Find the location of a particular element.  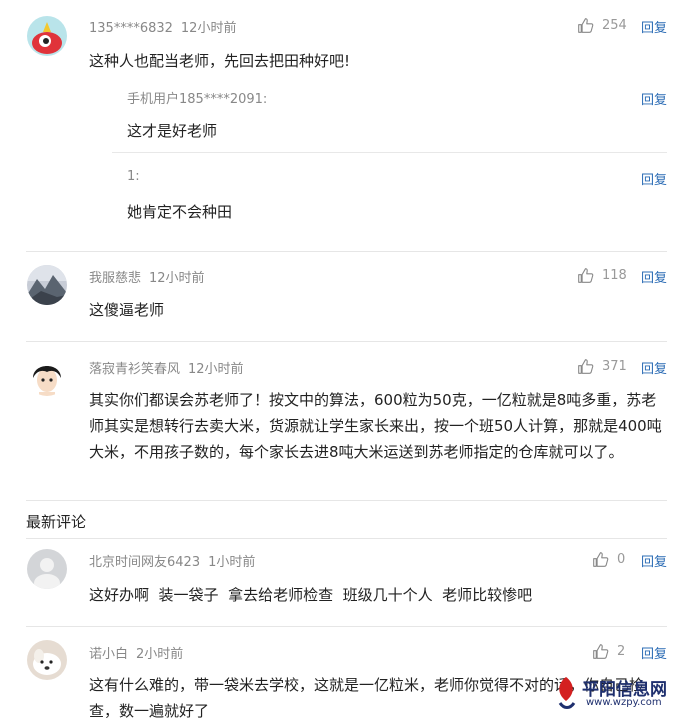

like-count: 371 is located at coordinates (614, 366).